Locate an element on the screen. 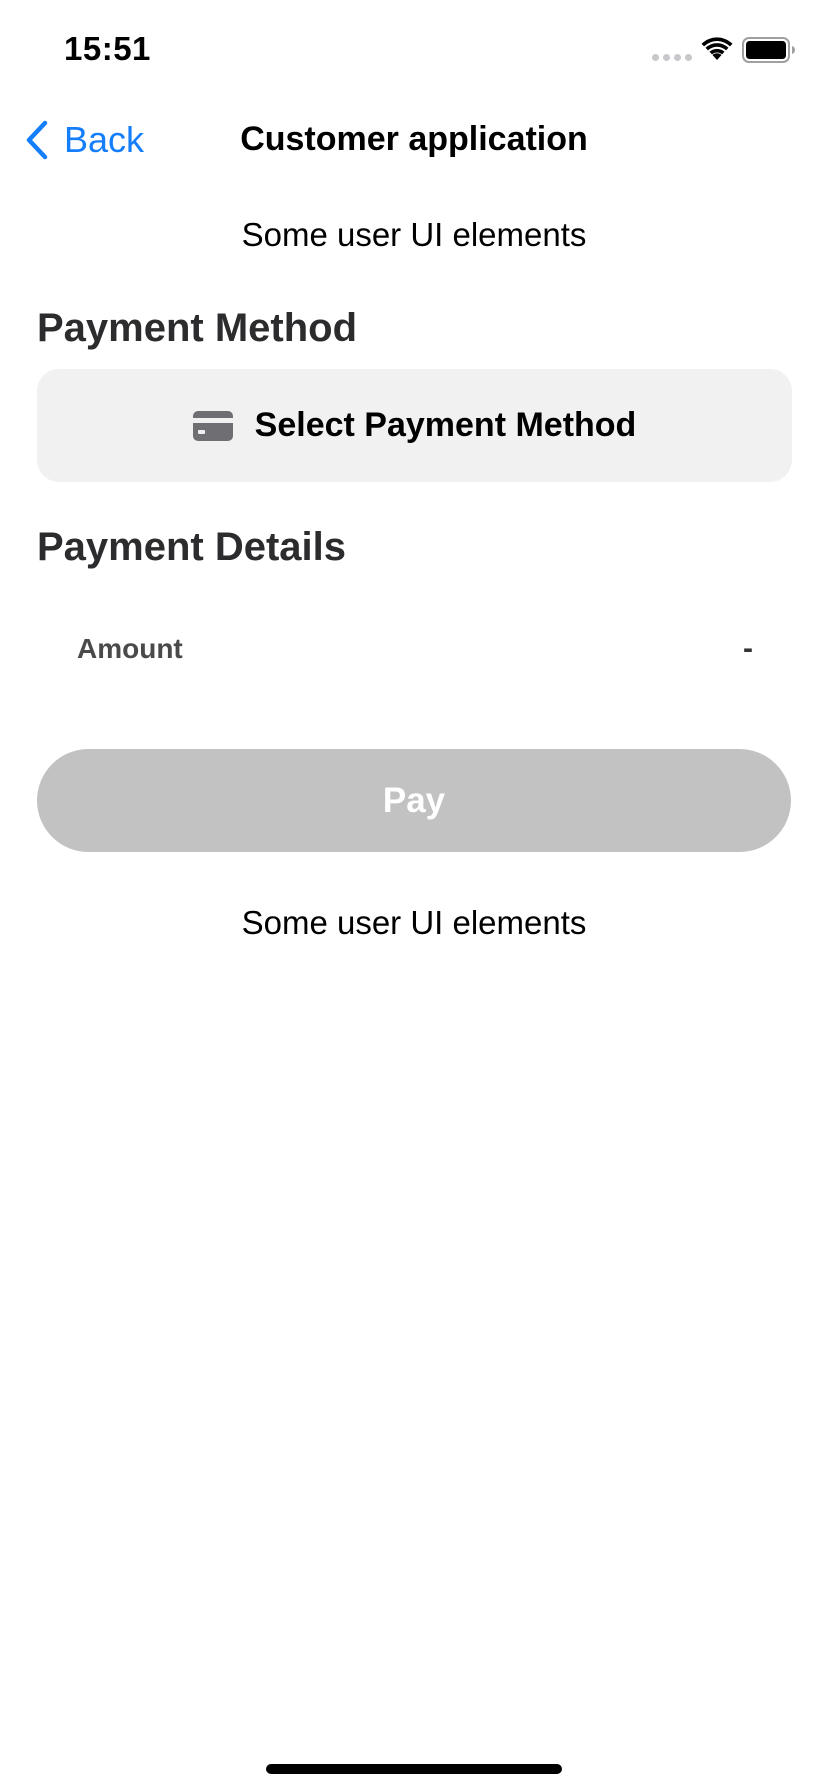 This screenshot has height=1792, width=828. select-payment-method-label: Select Payment Method is located at coordinates (445, 425).